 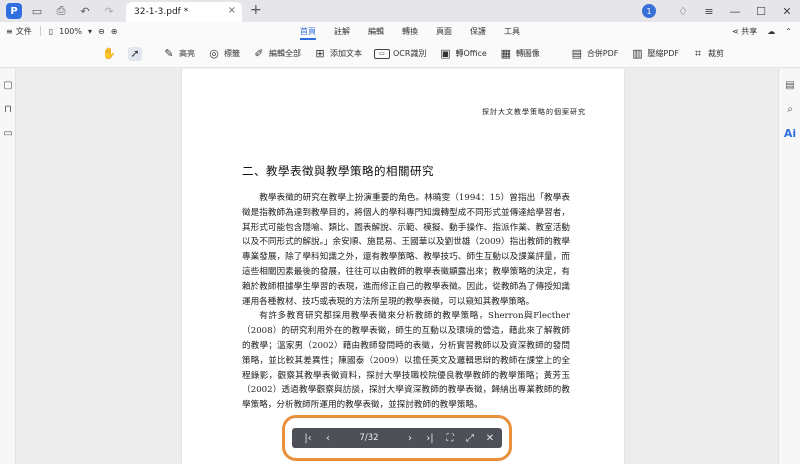 I want to click on merge-pdf-label: 合併PDF, so click(x=602, y=53).